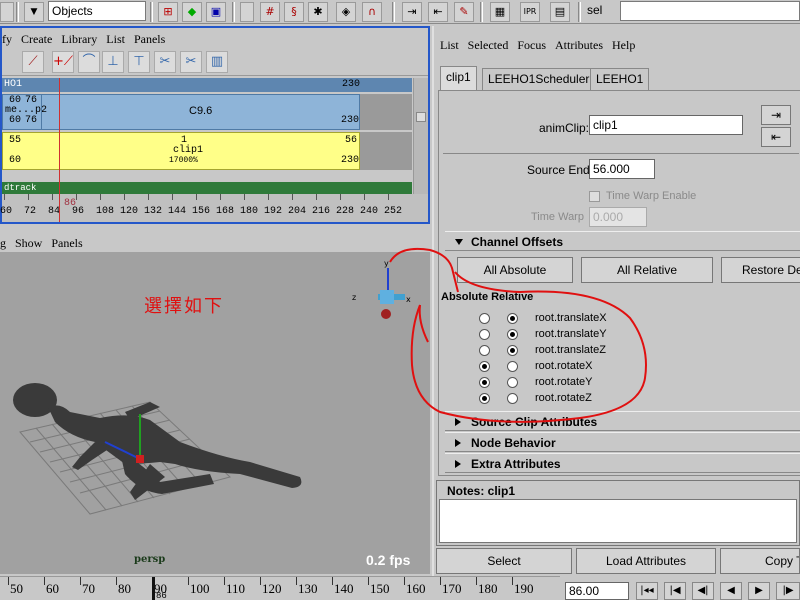 The image size is (800, 600). Describe the element at coordinates (15, 160) in the screenshot. I see `clip-start-bottom: 60` at that location.